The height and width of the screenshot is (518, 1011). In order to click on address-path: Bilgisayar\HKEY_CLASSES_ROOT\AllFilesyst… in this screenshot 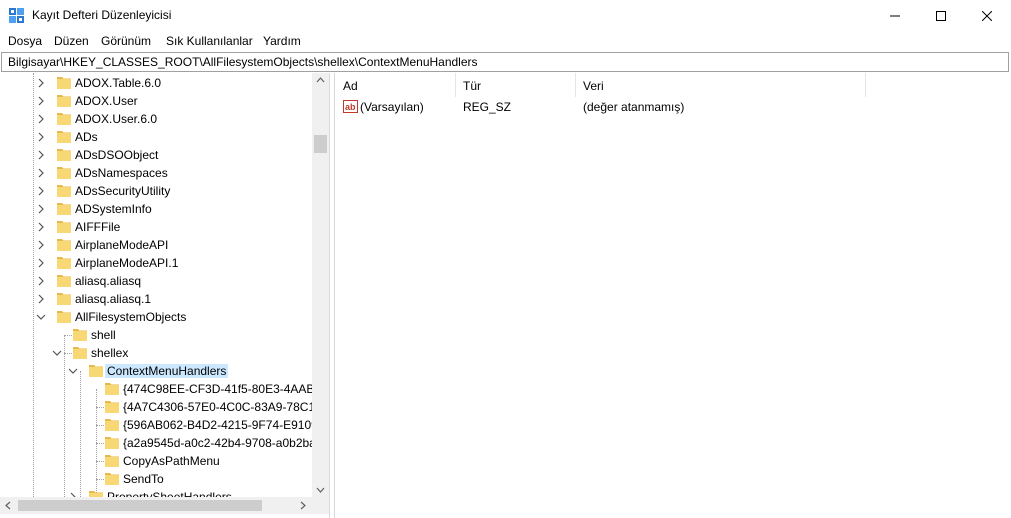, I will do `click(243, 62)`.